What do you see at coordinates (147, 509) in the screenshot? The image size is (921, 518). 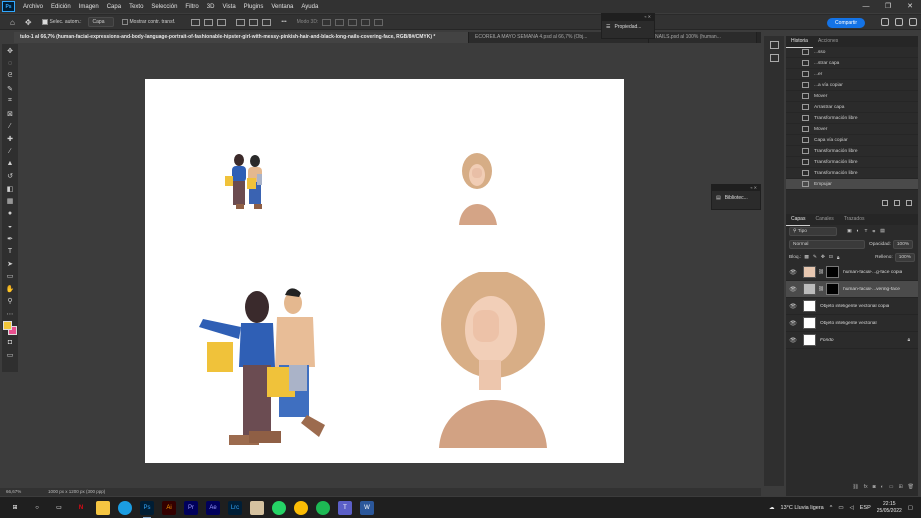 I see `photoshop-taskbar-icon: Ps` at bounding box center [147, 509].